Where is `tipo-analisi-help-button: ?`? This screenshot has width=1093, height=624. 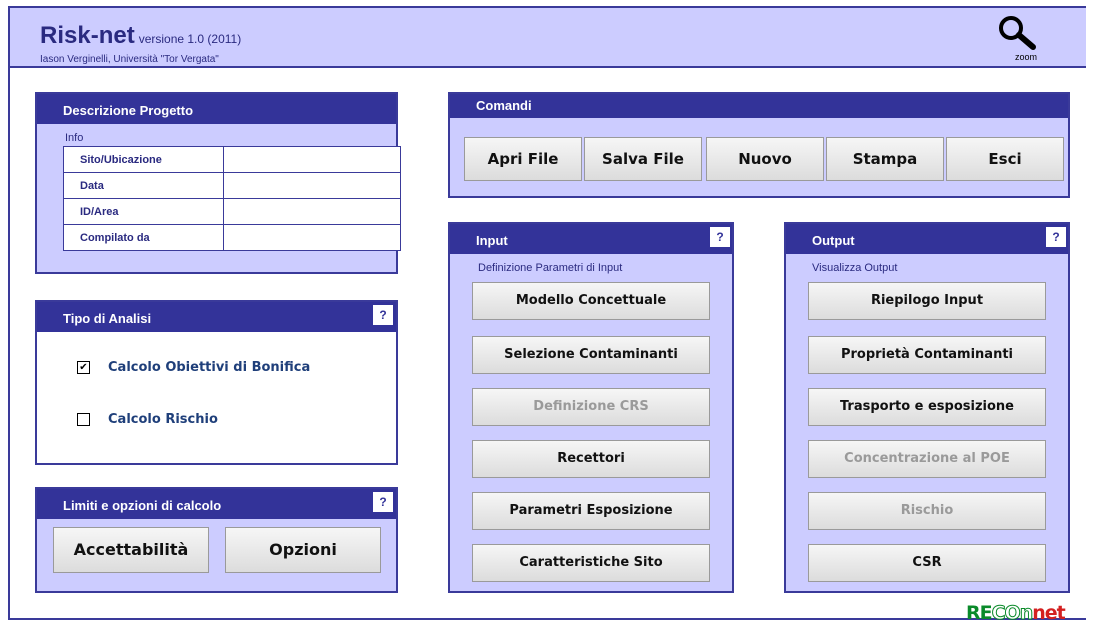
tipo-analisi-help-button: ? is located at coordinates (383, 315).